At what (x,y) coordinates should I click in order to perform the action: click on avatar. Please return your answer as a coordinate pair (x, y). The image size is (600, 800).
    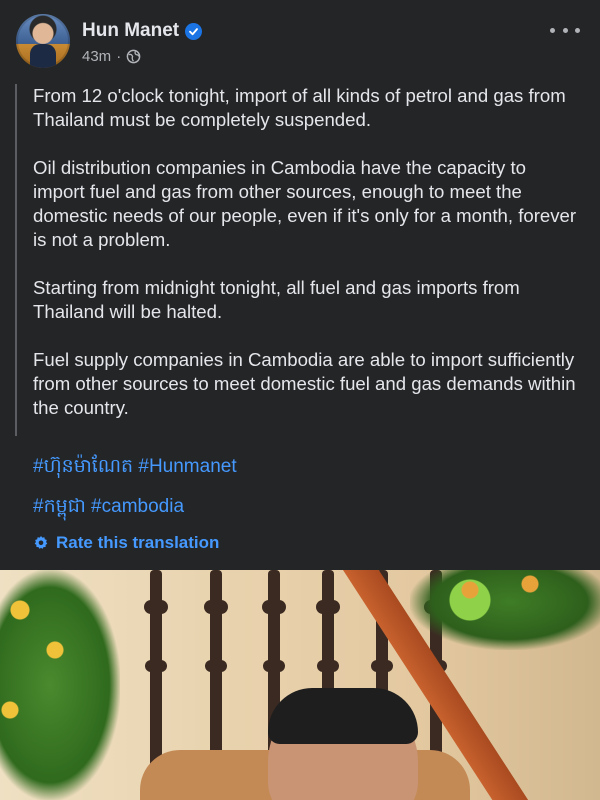
    Looking at the image, I should click on (43, 41).